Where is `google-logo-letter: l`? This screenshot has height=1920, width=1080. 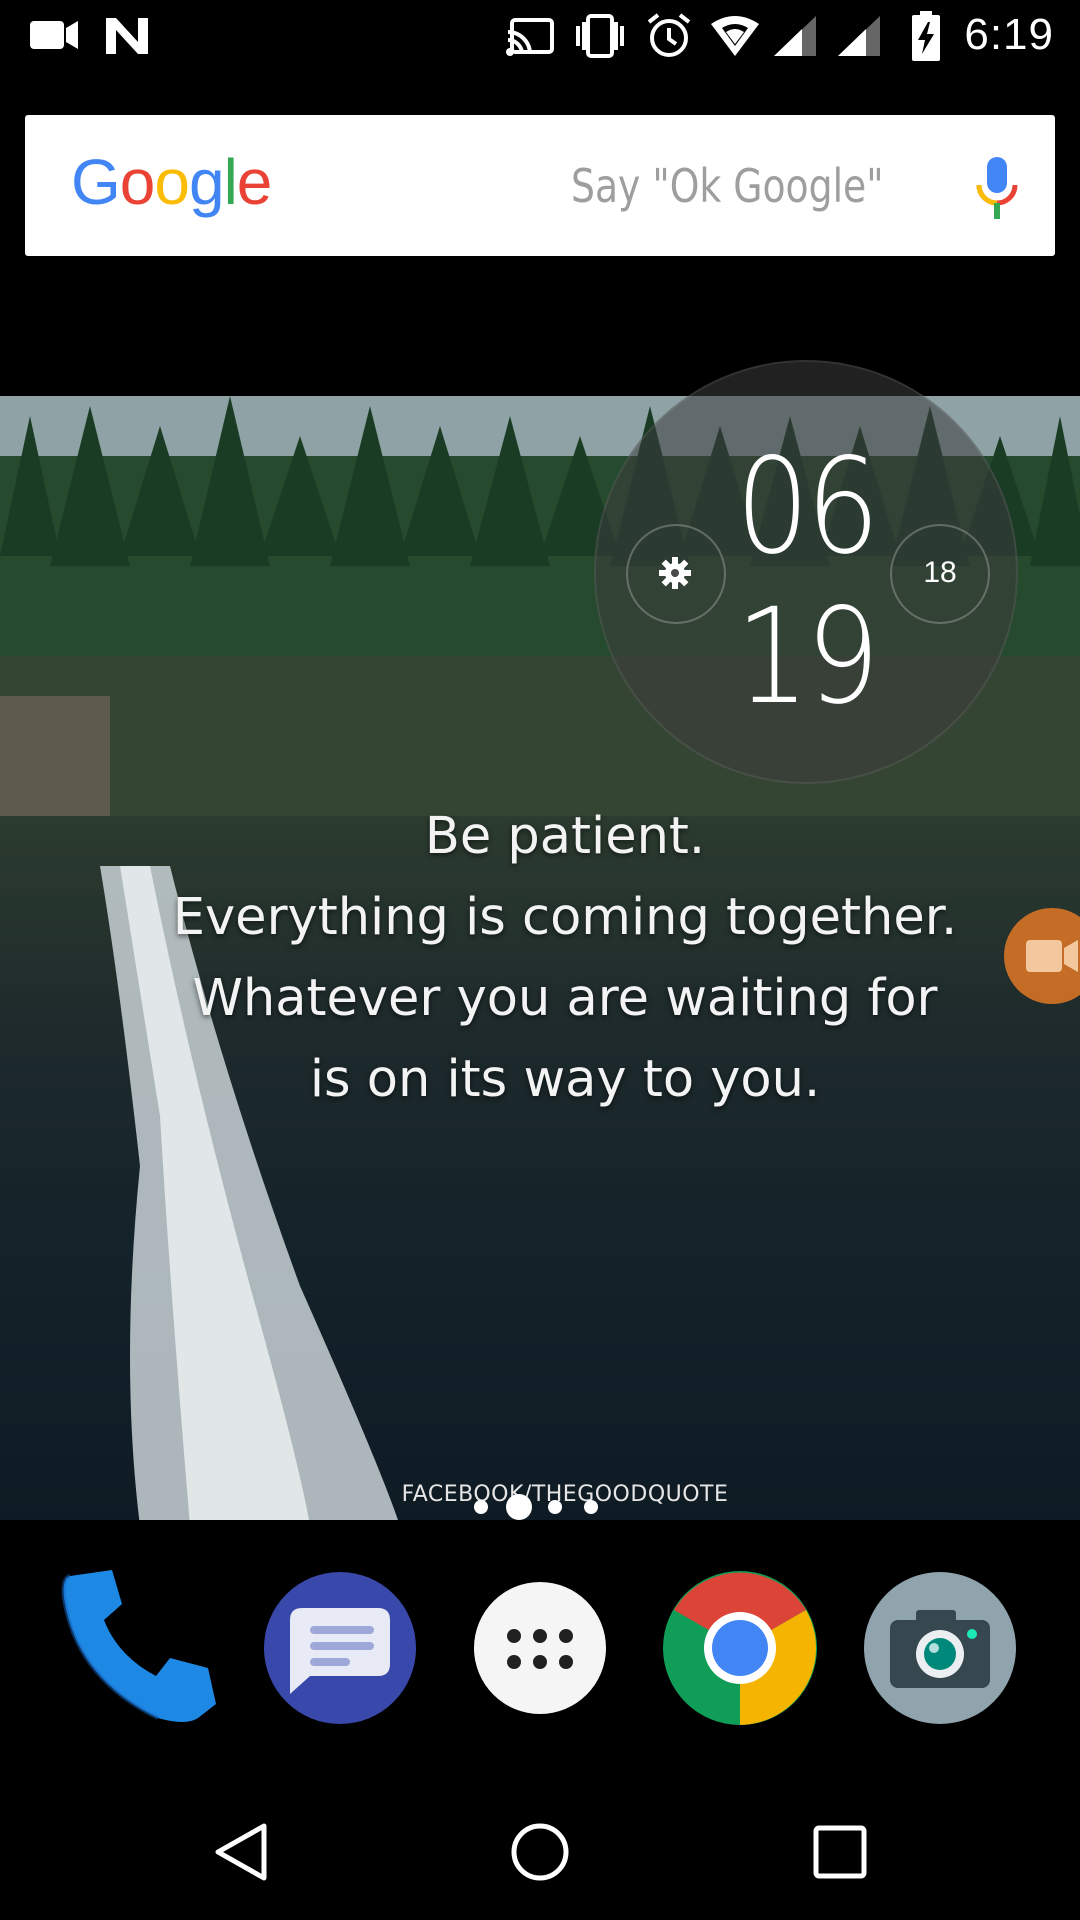 google-logo-letter: l is located at coordinates (230, 182).